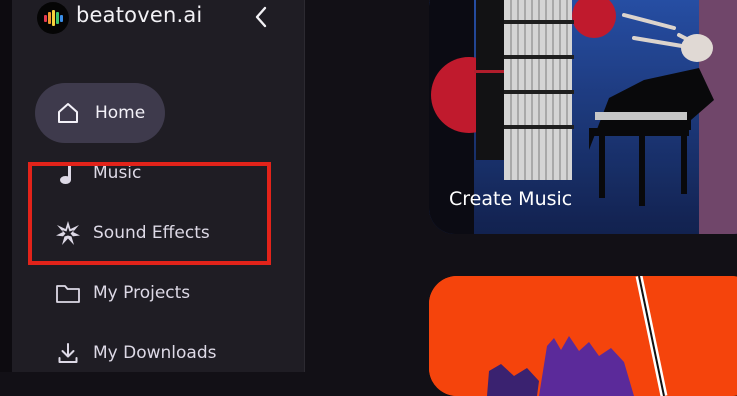  What do you see at coordinates (155, 353) in the screenshot?
I see `sidebar-item-label: My Downloads` at bounding box center [155, 353].